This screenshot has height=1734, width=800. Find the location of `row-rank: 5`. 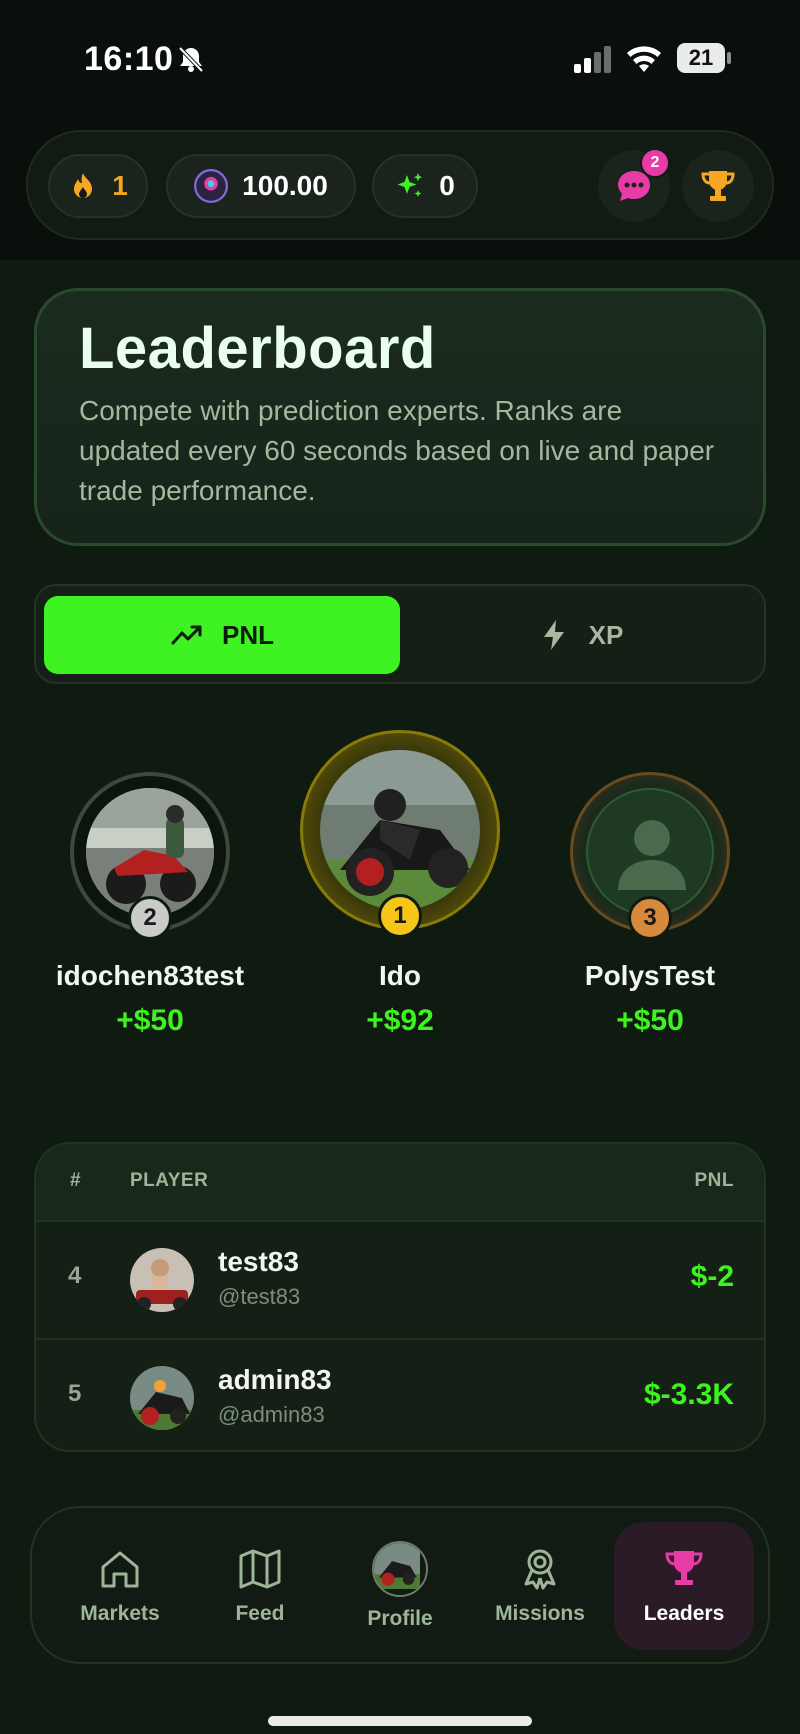

row-rank: 5 is located at coordinates (75, 1393).